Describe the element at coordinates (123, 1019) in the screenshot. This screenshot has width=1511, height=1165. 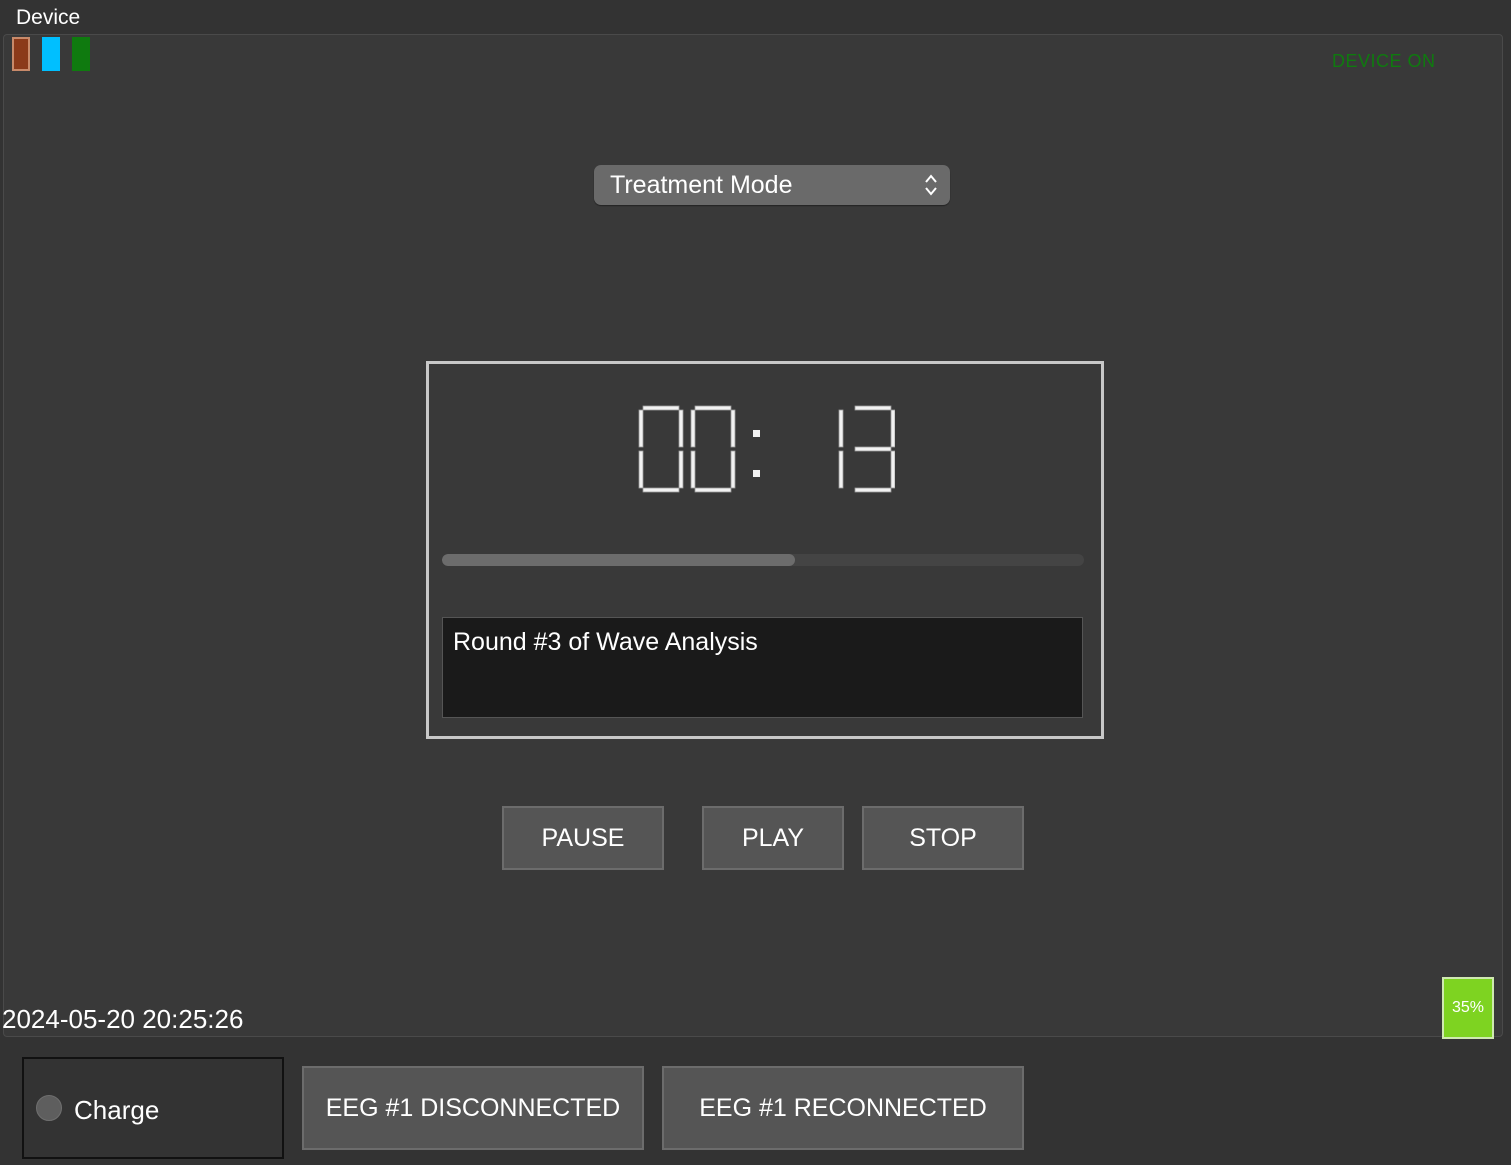
I see `datetime-label: 2024-05-20 20:25:26` at that location.